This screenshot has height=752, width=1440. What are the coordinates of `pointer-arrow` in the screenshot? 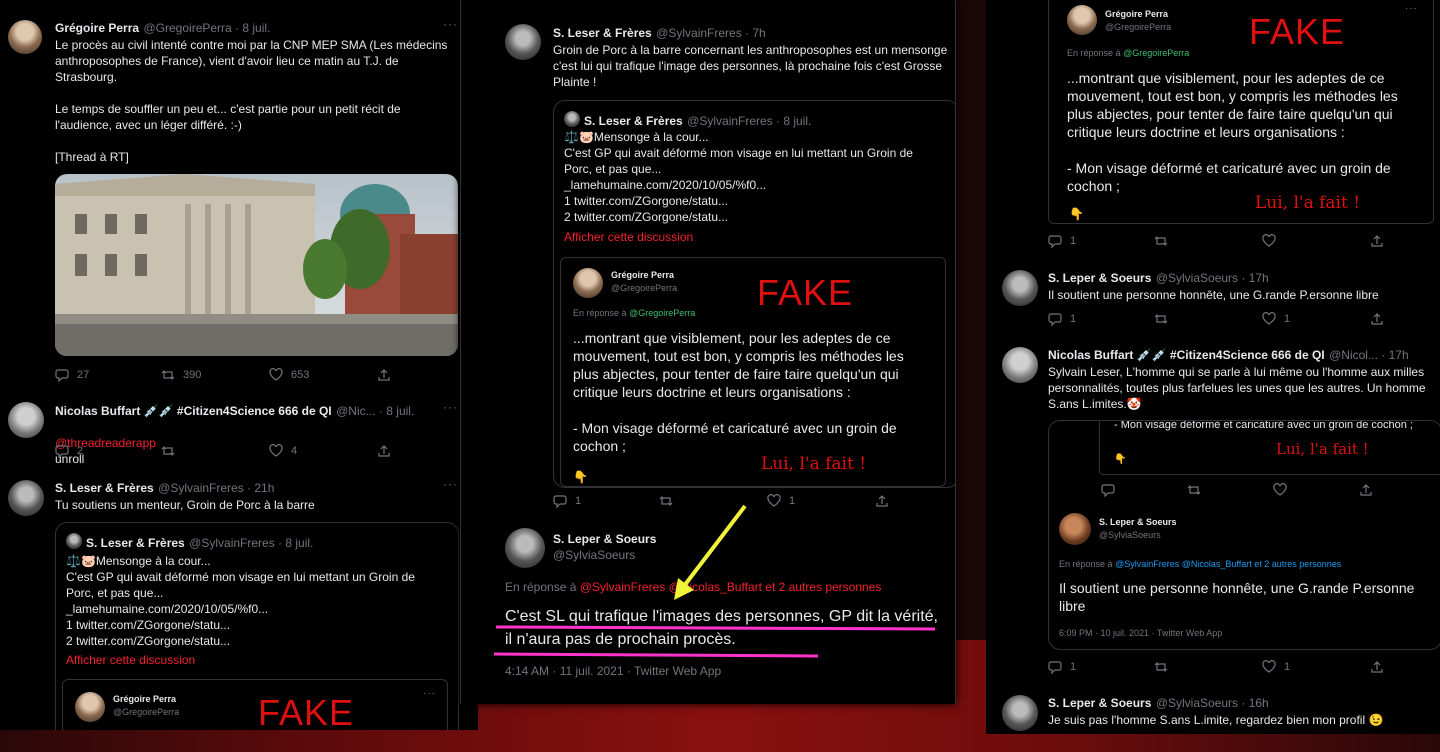 It's located at (710, 552).